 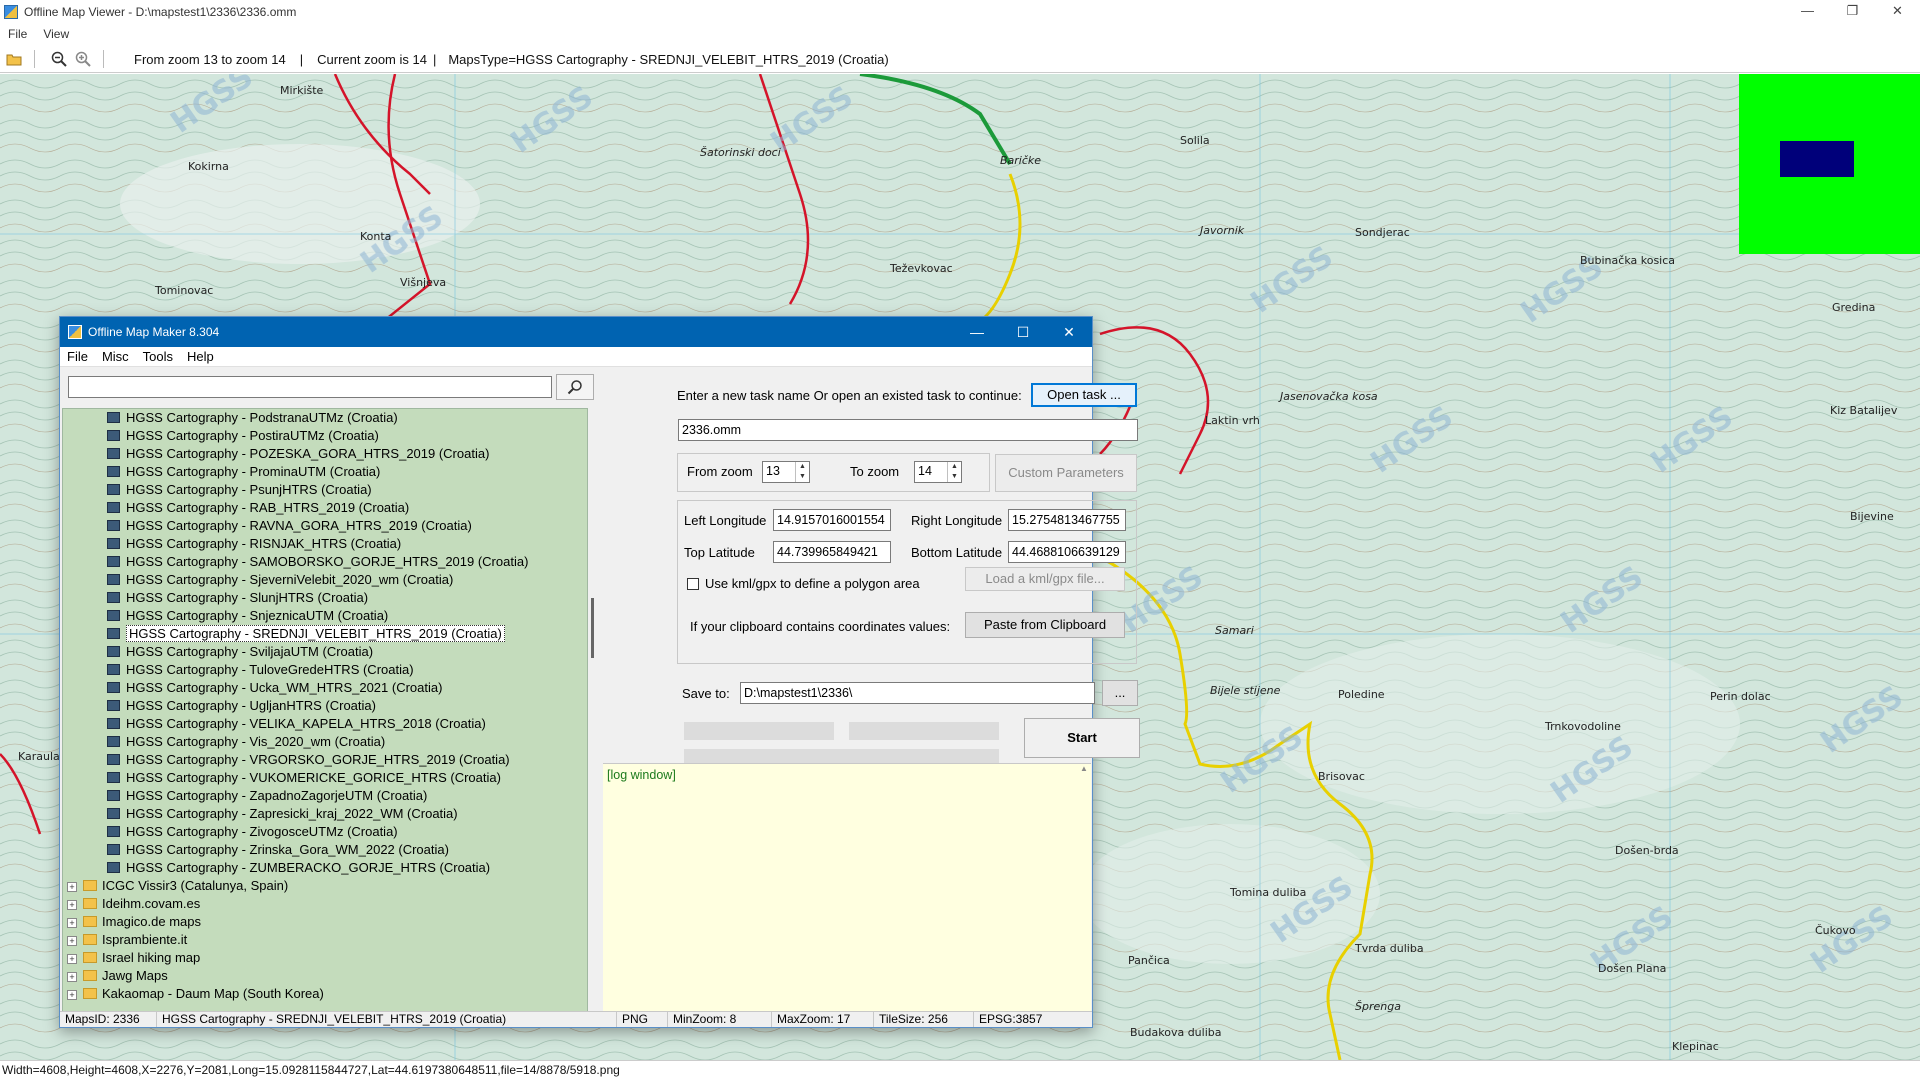 I want to click on tree-folder-item: + Isprambiente.it, so click(x=325, y=940).